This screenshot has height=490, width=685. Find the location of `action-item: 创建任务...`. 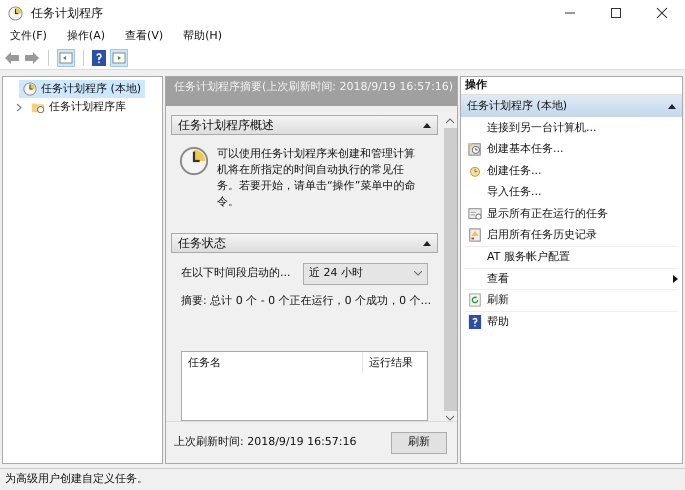

action-item: 创建任务... is located at coordinates (571, 171).